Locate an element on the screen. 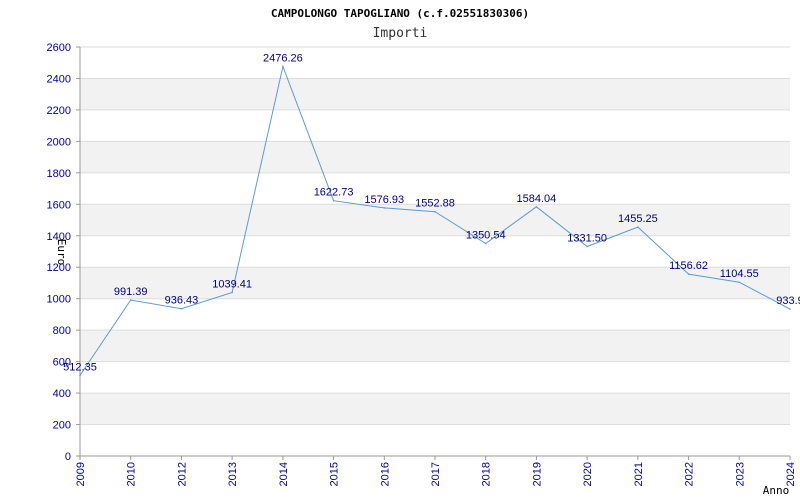  y-tick-label: 2000 is located at coordinates (59, 142).